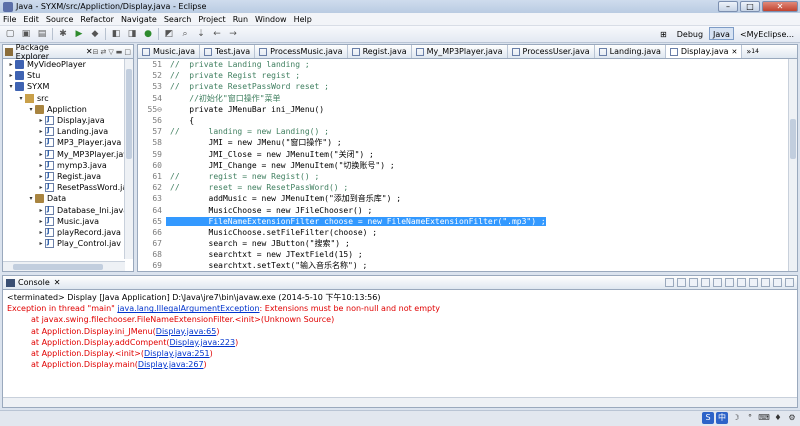 Image resolution: width=800 pixels, height=426 pixels. I want to click on code-line: 60 JMI_Change = new JMenuItem("切换账号") ;, so click(467, 165).